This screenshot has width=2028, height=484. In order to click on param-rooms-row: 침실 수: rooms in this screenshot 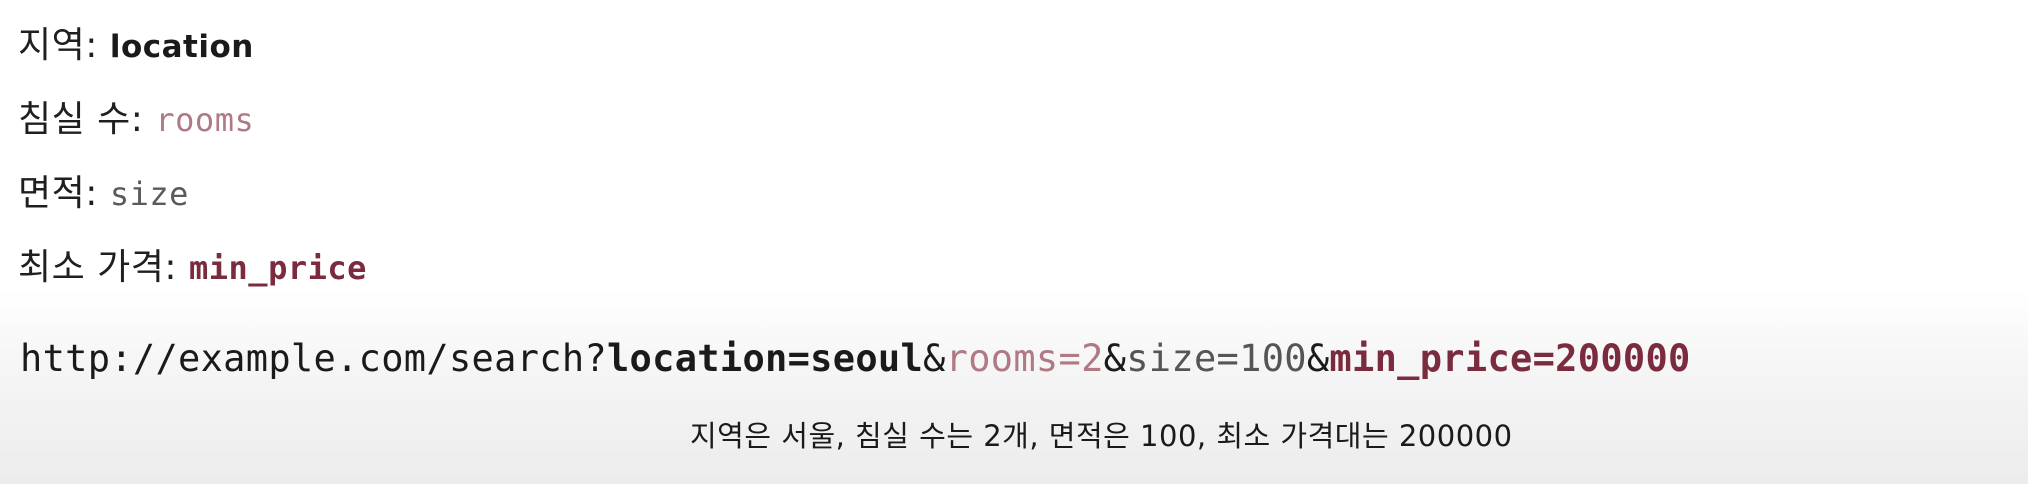, I will do `click(136, 120)`.